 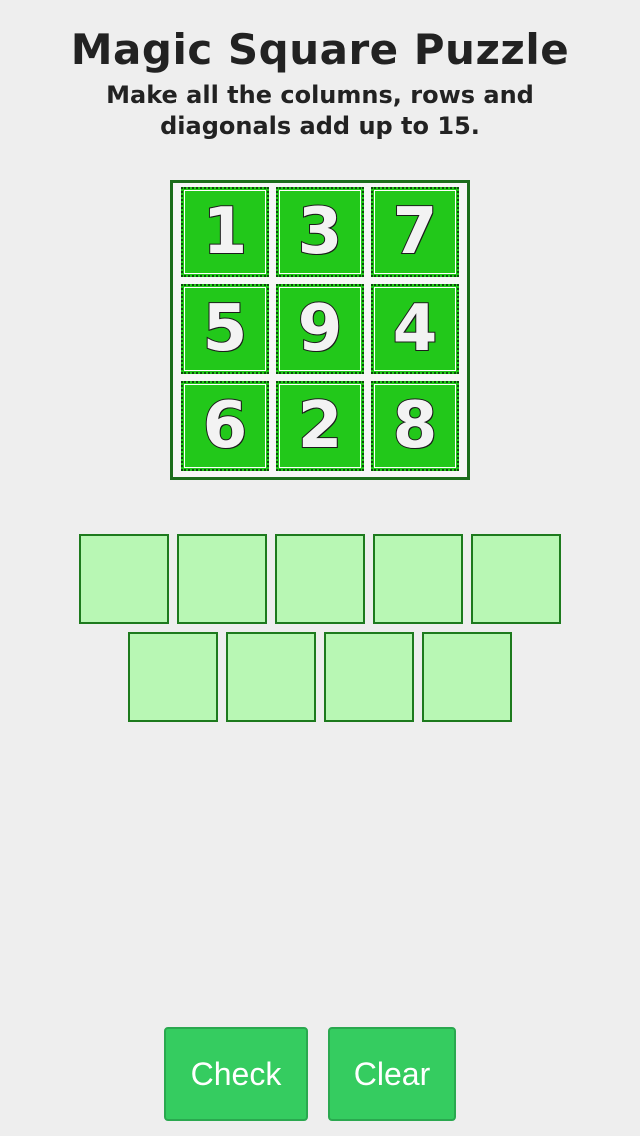 I want to click on tile-number: 8, so click(x=415, y=426).